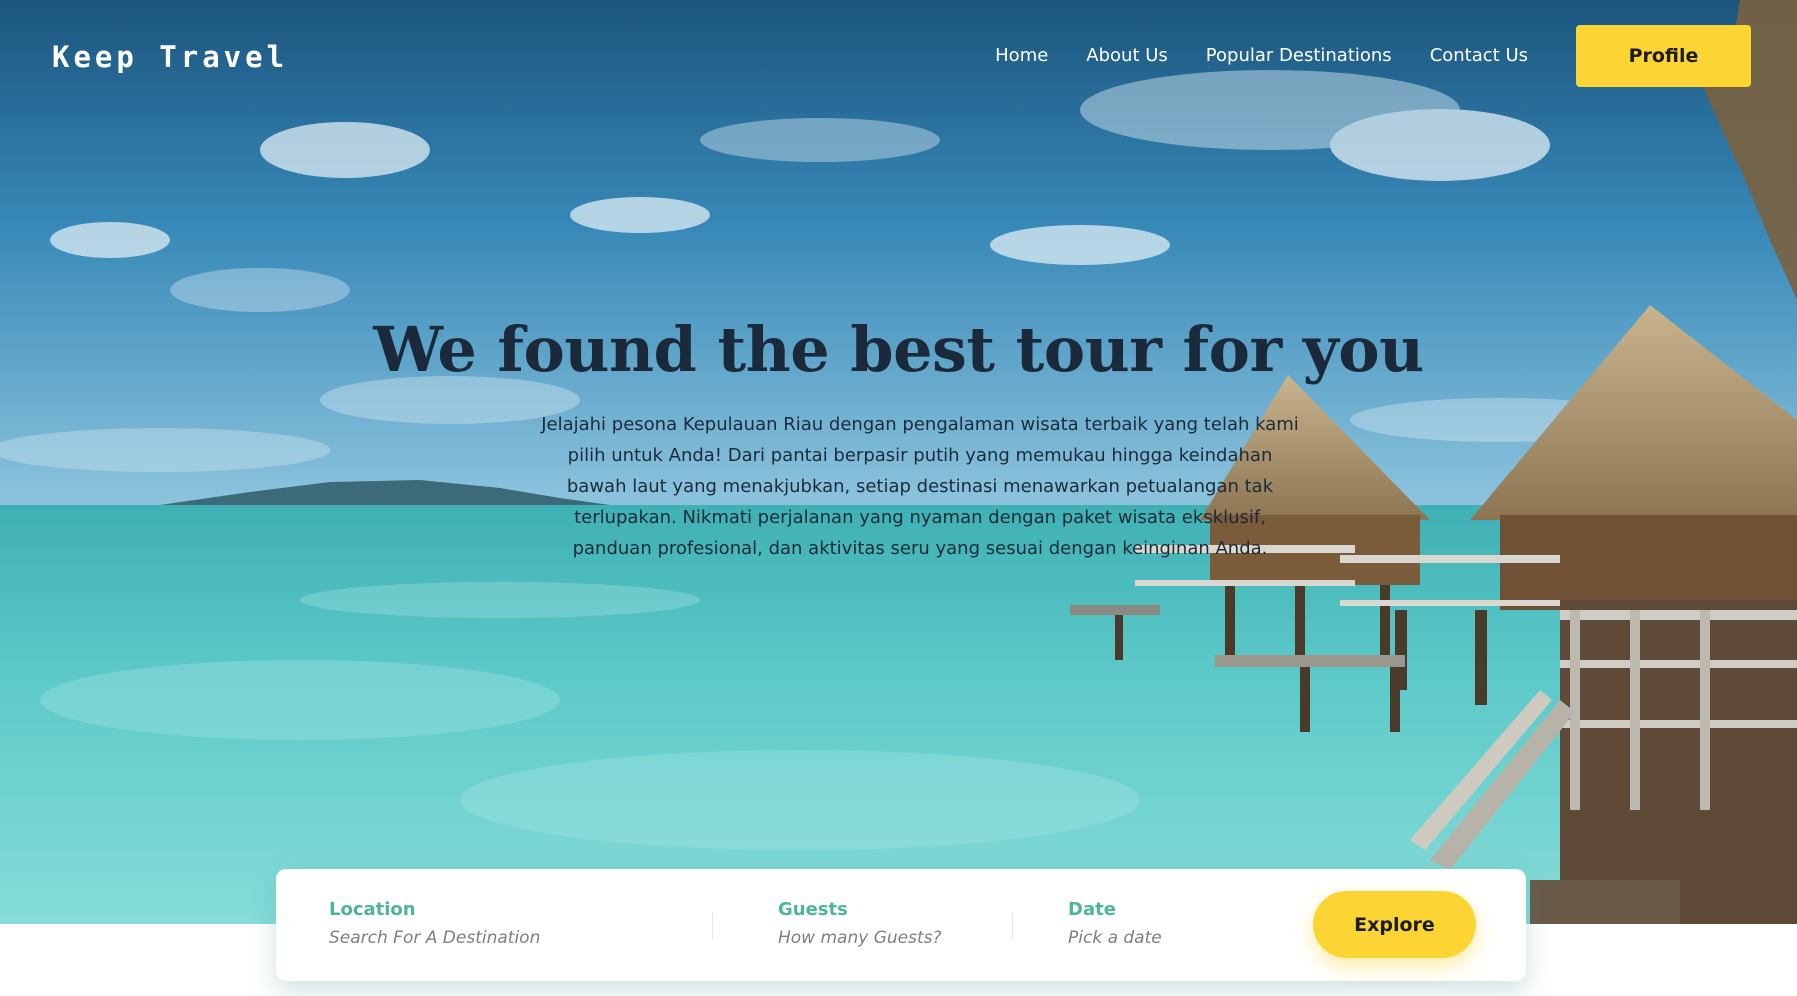 The width and height of the screenshot is (1797, 996). Describe the element at coordinates (813, 909) in the screenshot. I see `guests-label: Guests` at that location.